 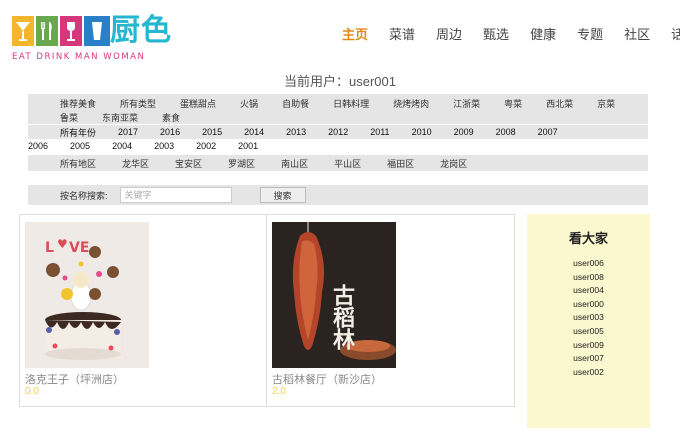 I want to click on filter-option: 素食, so click(x=171, y=117).